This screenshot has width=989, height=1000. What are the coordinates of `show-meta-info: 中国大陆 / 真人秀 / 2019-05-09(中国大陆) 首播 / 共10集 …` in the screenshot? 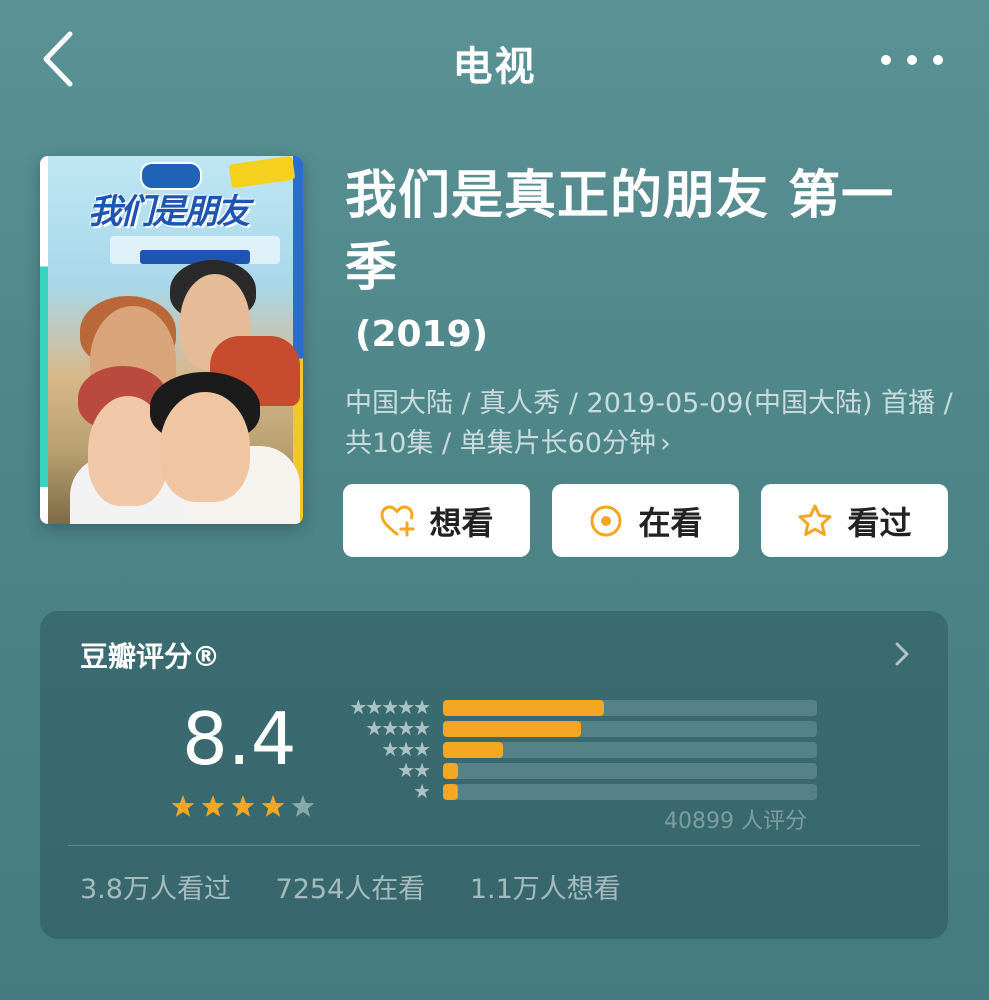 It's located at (650, 424).